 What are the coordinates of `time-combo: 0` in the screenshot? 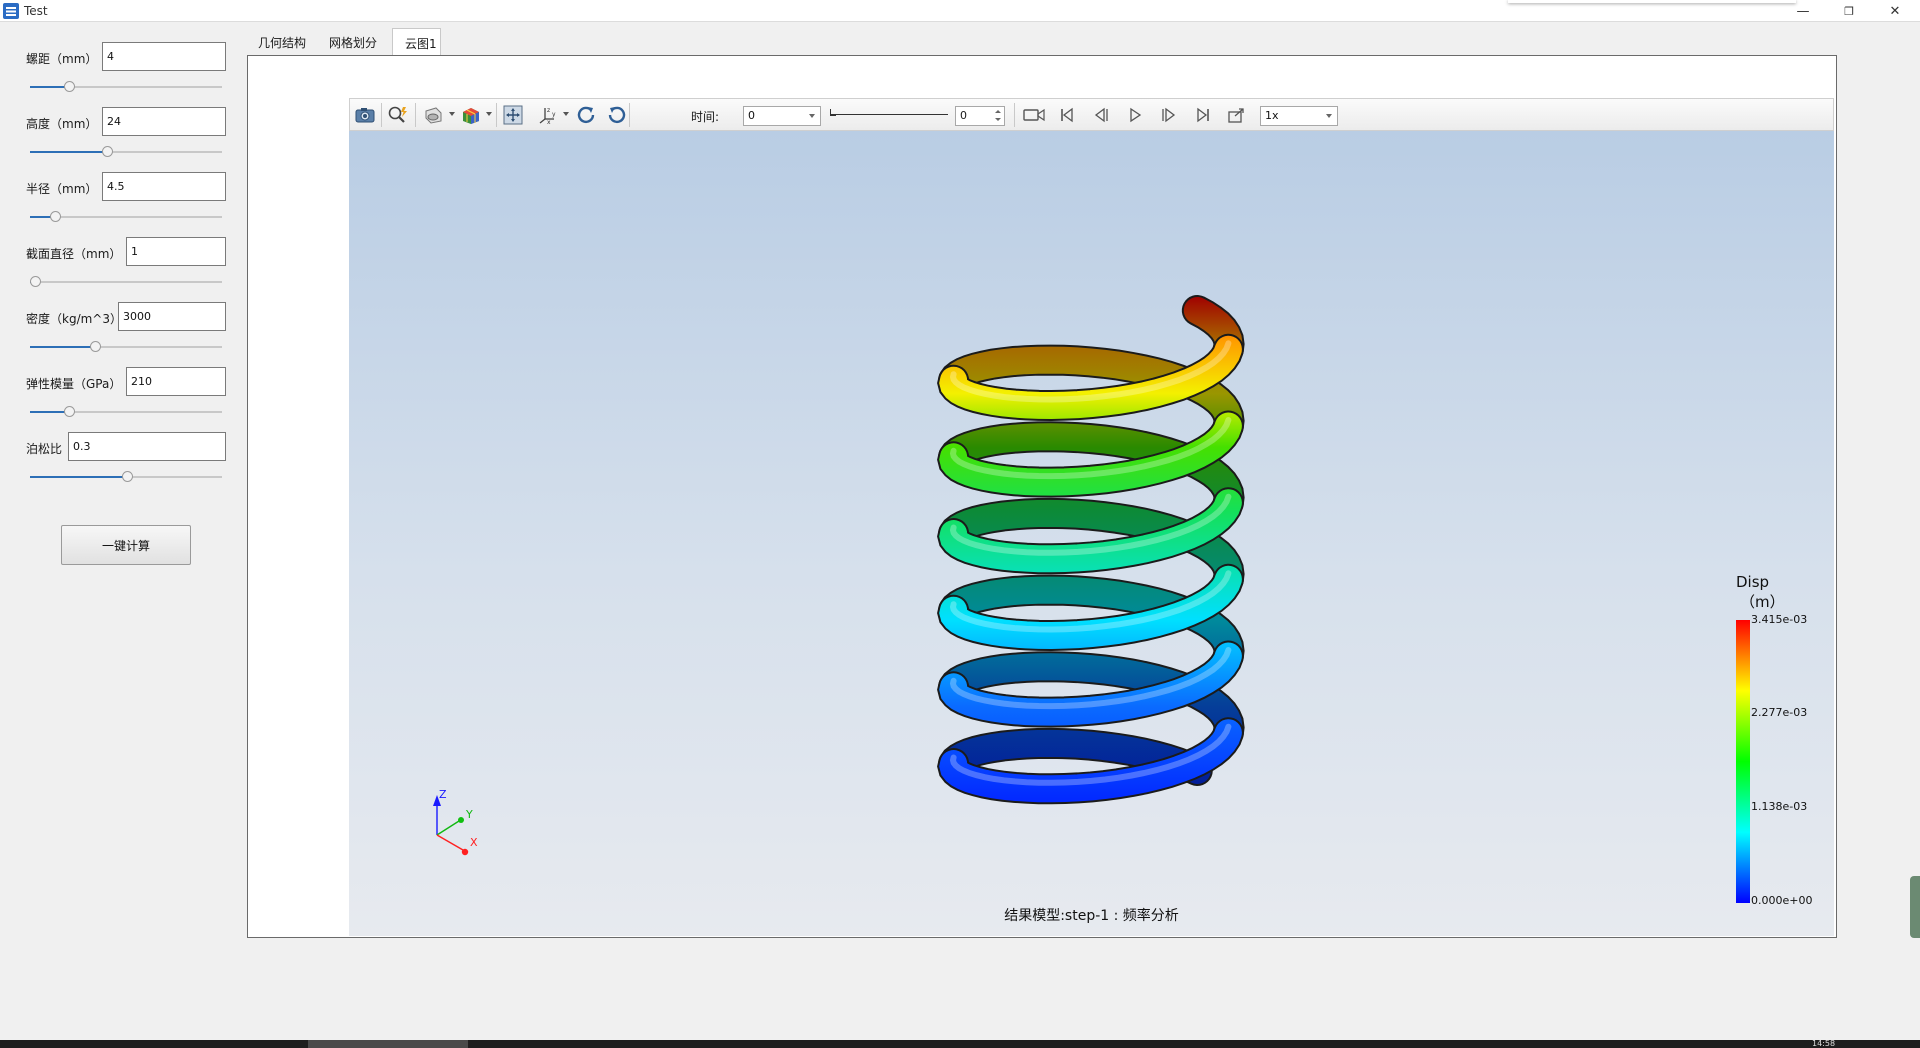 It's located at (782, 116).